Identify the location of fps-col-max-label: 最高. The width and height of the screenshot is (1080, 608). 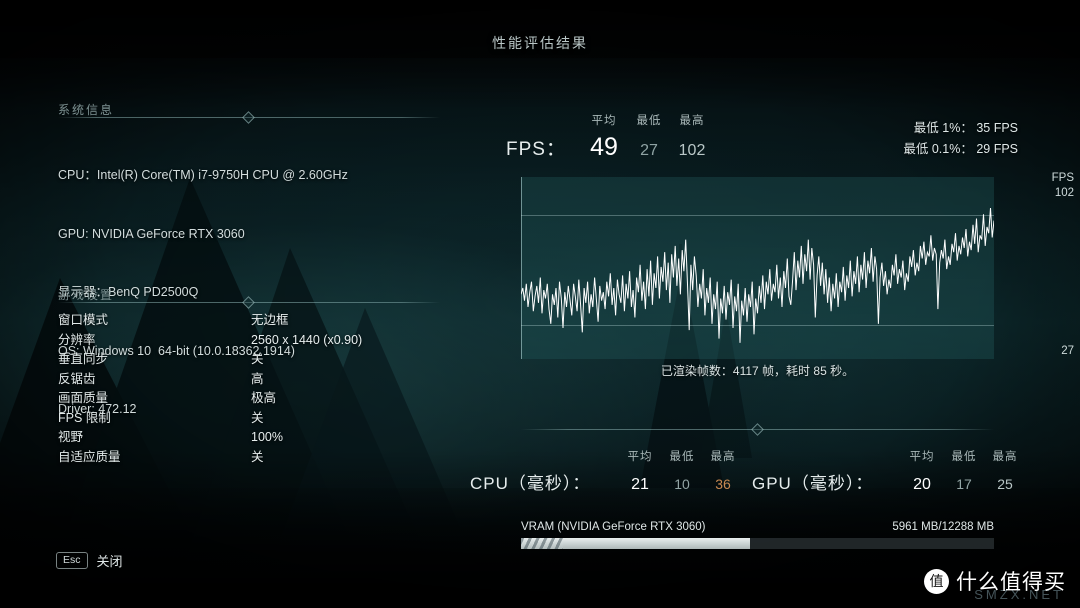
(692, 121).